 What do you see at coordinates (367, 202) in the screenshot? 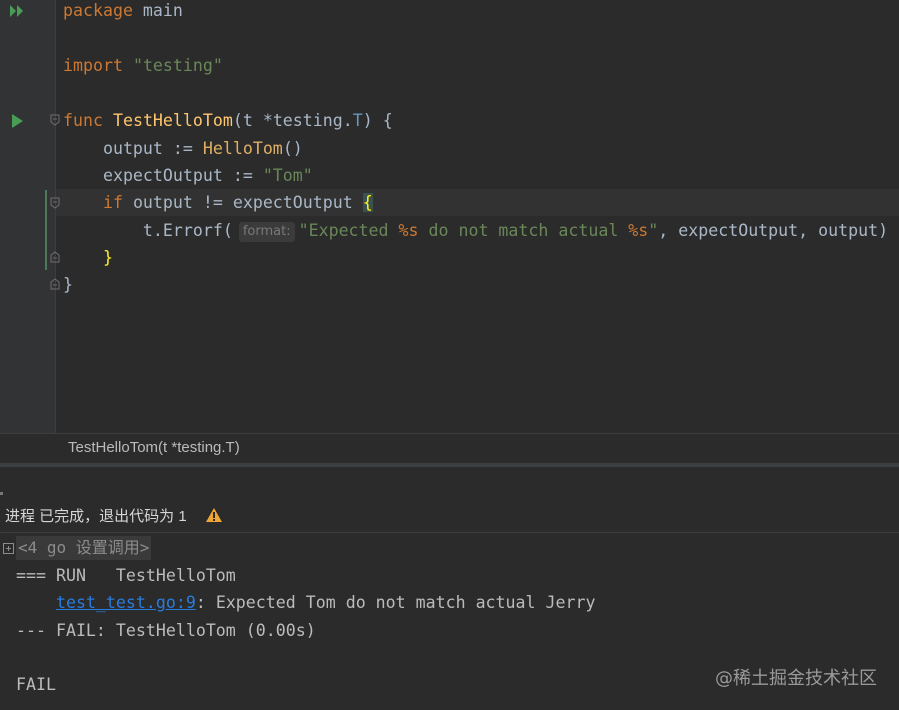
I see `matched-brace: {` at bounding box center [367, 202].